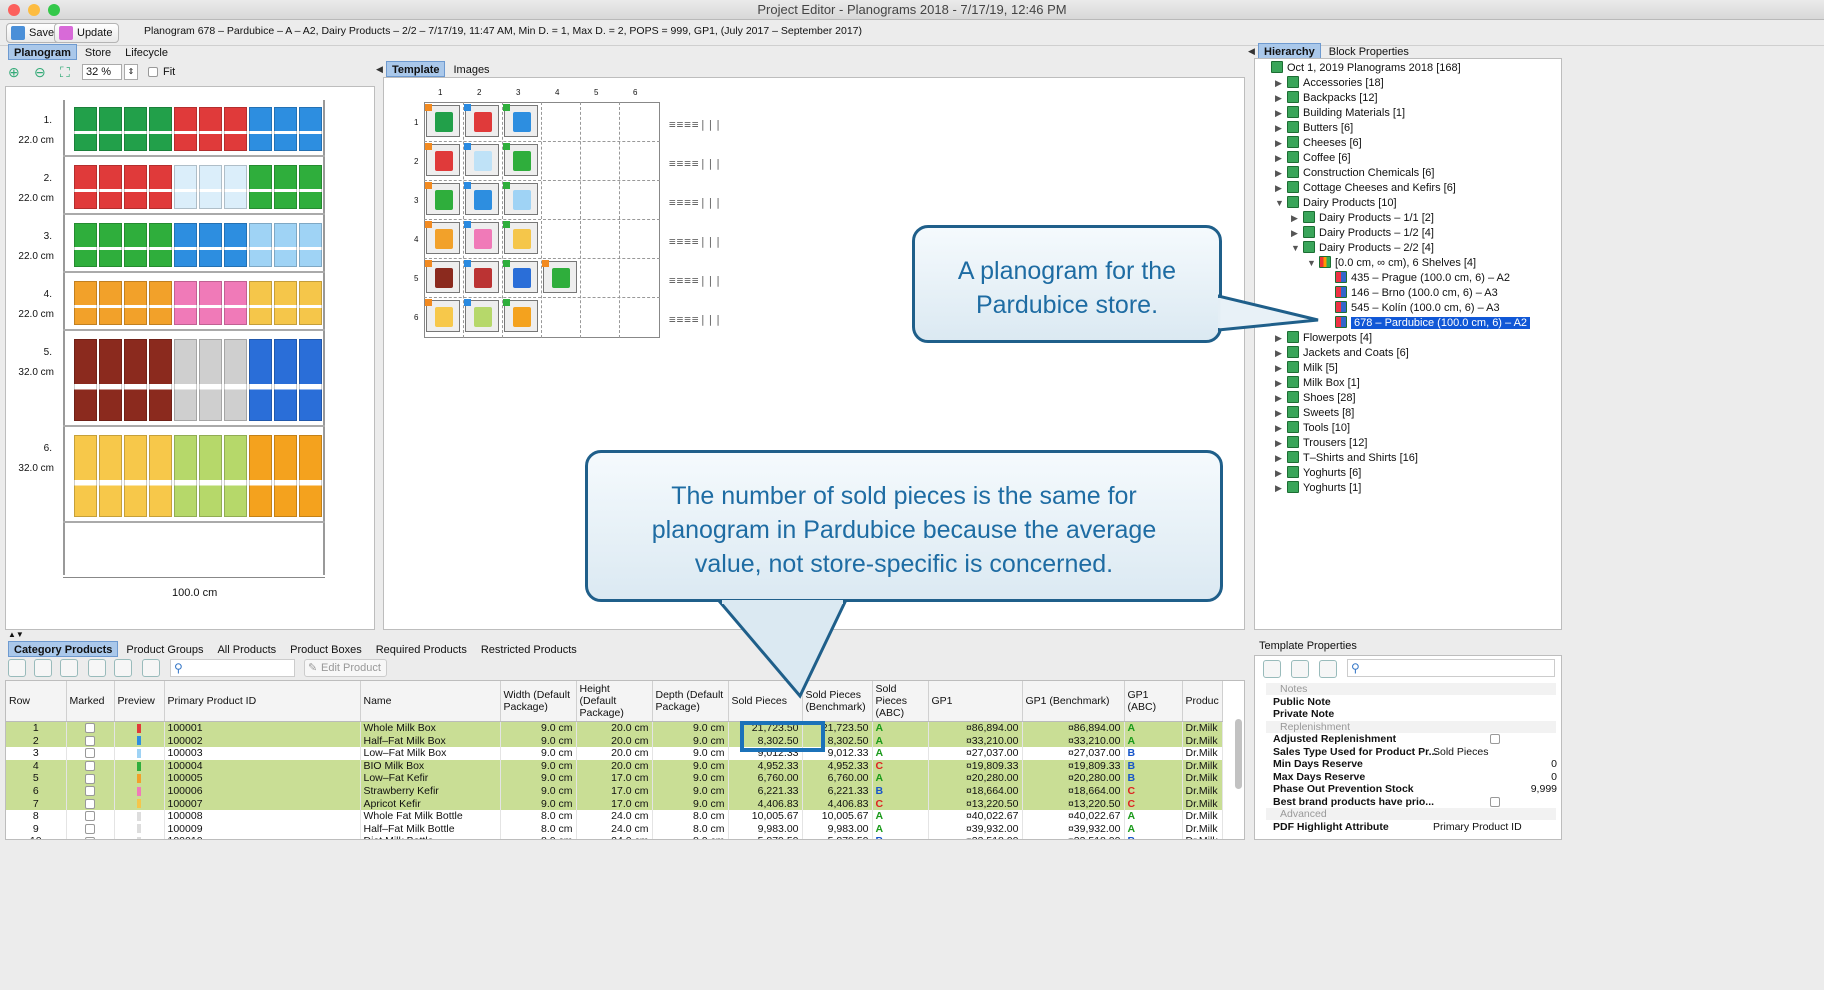 This screenshot has width=1824, height=990. Describe the element at coordinates (529, 649) in the screenshot. I see `tab-restricted-products: Restricted Products` at that location.